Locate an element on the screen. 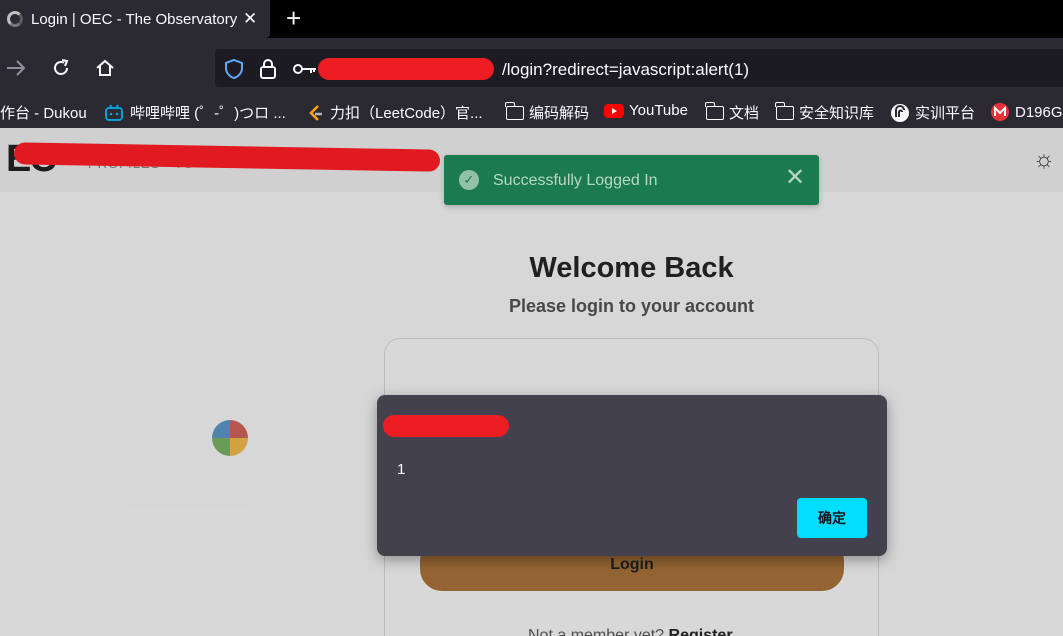 Image resolution: width=1063 pixels, height=636 pixels. bookmark-item: 实训平台 is located at coordinates (932, 112).